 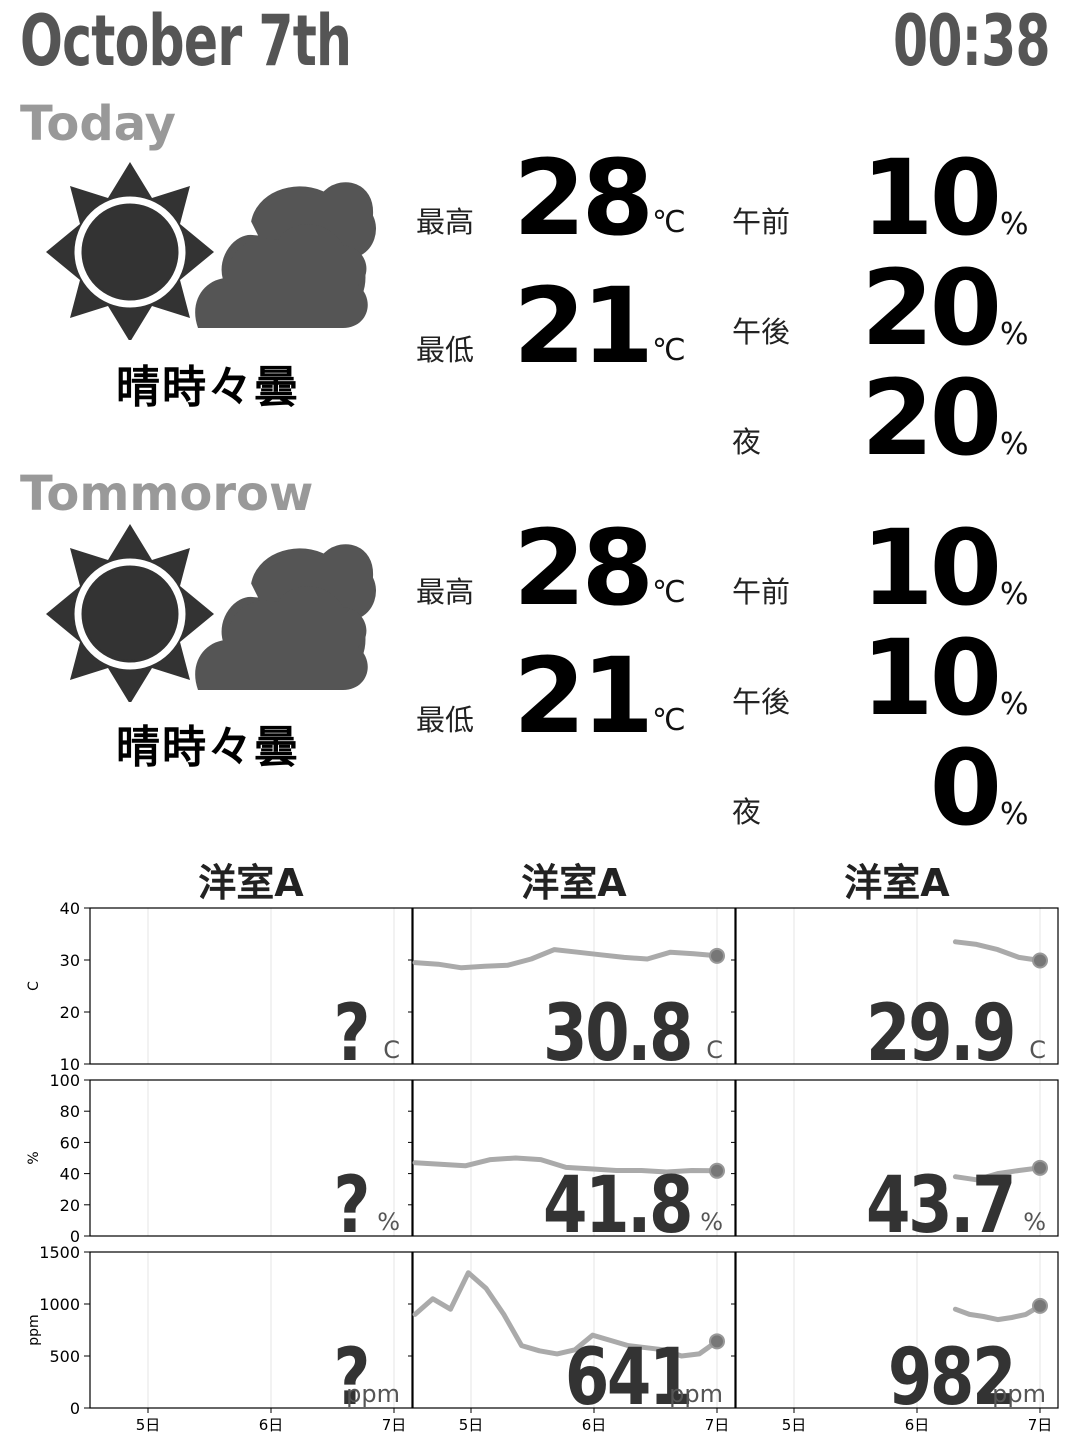 What do you see at coordinates (617, 1033) in the screenshot?
I see `current-value: 30.8` at bounding box center [617, 1033].